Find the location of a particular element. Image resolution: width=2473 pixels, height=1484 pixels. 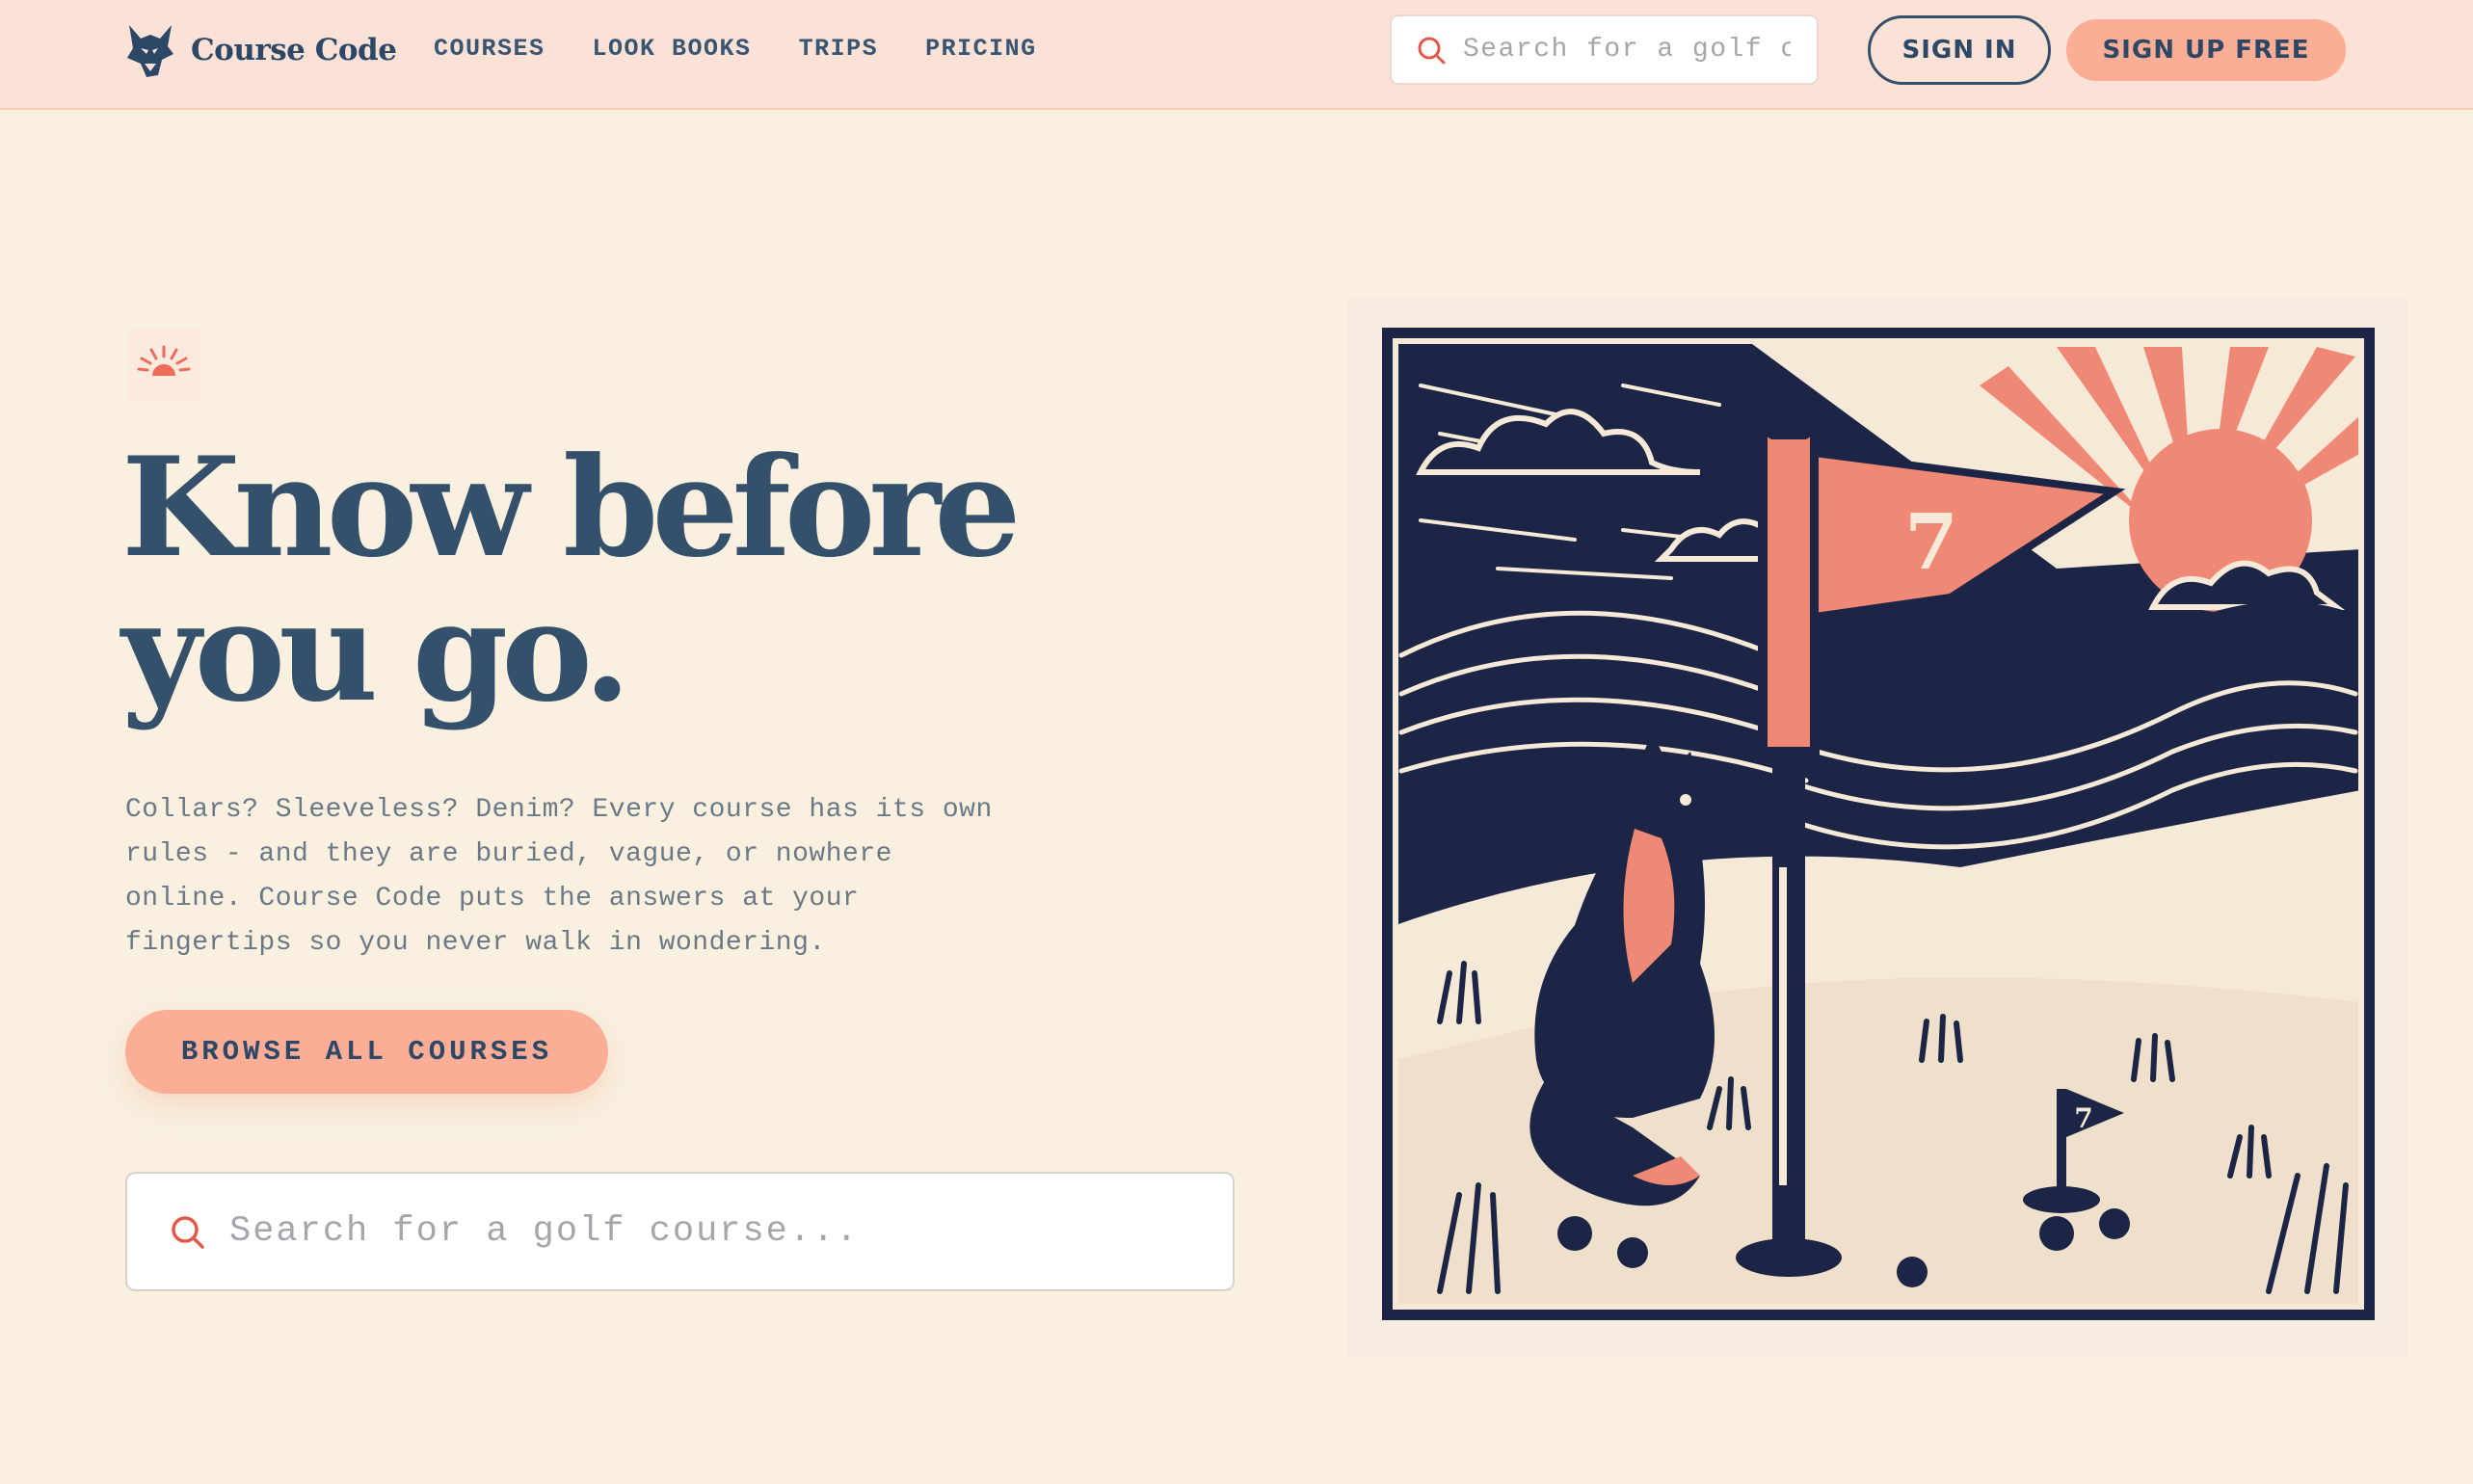

main-nav: COURSES LOOK BOOKS TRIPS PRICING is located at coordinates (735, 49).